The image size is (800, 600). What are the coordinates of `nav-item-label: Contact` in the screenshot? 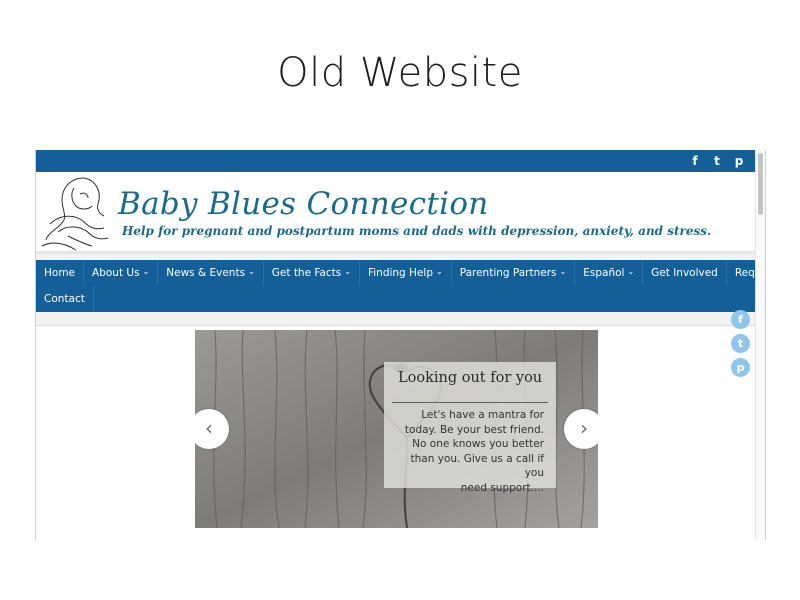 It's located at (64, 299).